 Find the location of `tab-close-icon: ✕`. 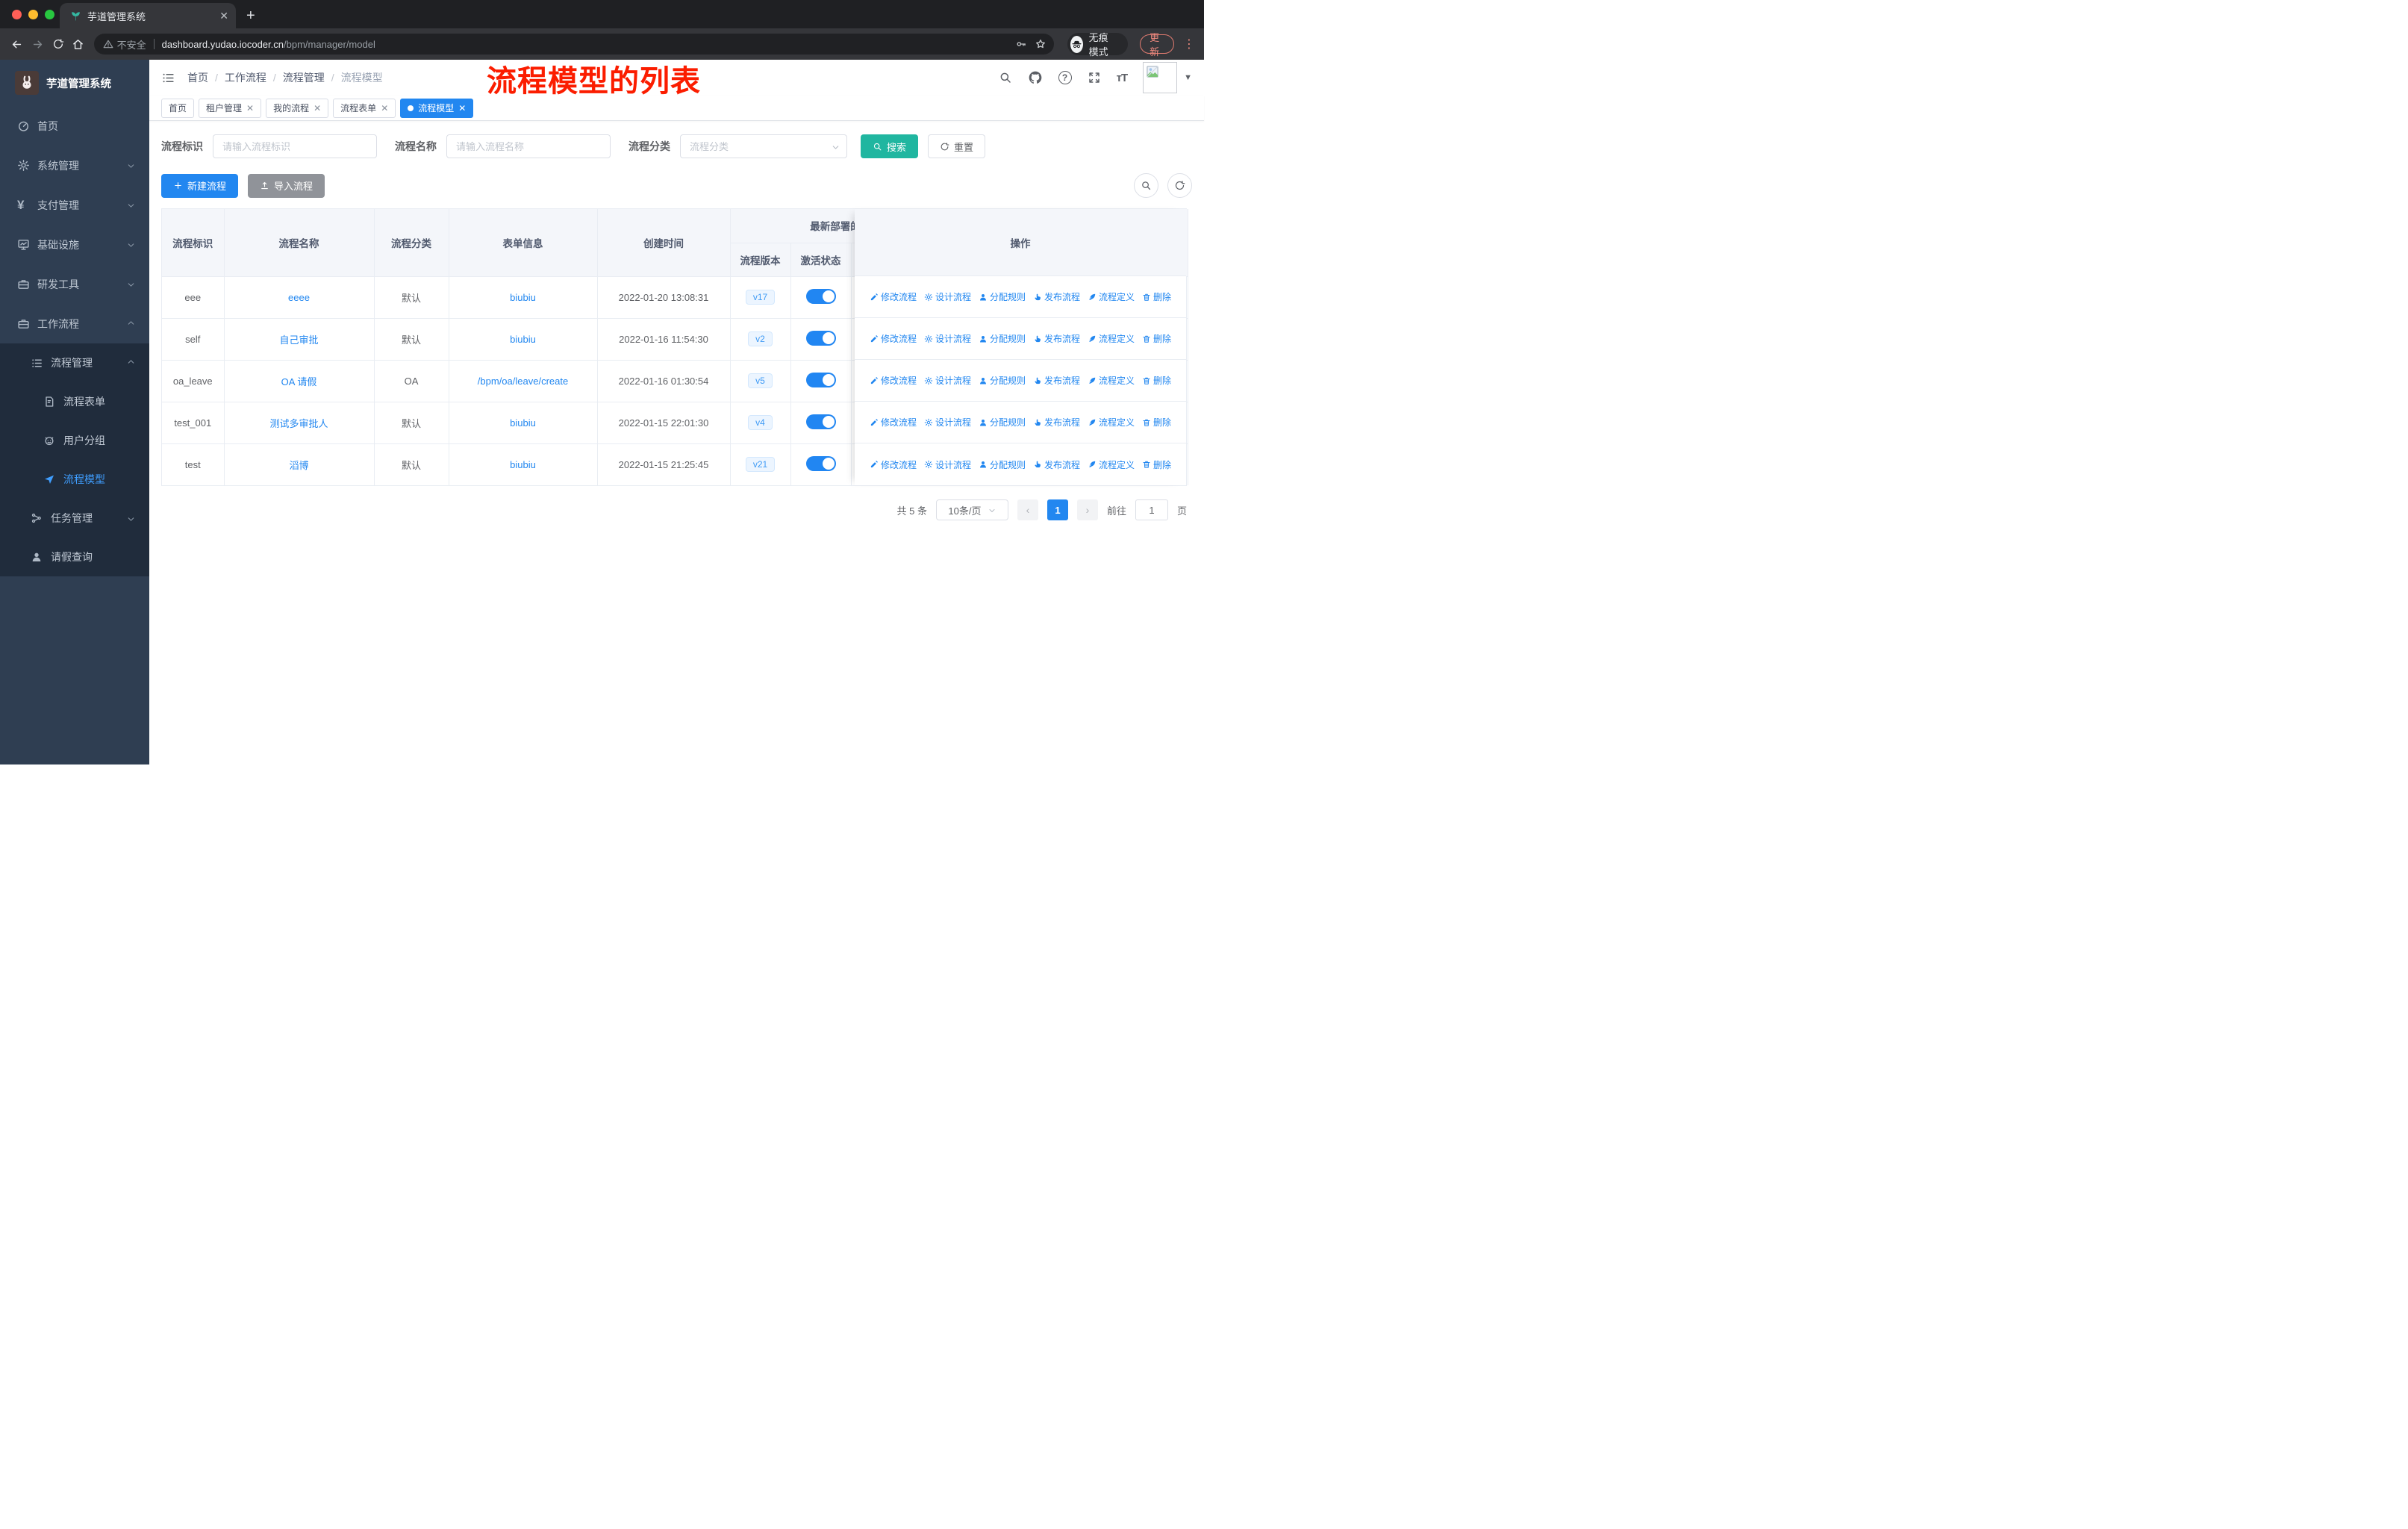

tab-close-icon: ✕ is located at coordinates (223, 16).